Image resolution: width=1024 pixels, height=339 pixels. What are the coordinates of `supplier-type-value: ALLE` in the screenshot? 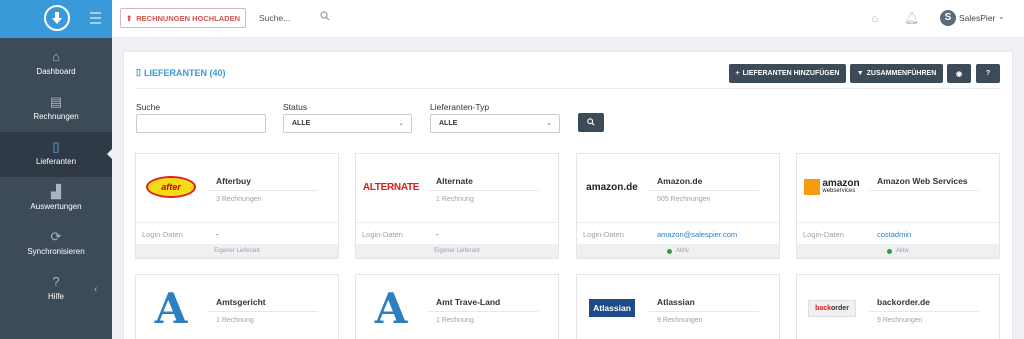 It's located at (448, 123).